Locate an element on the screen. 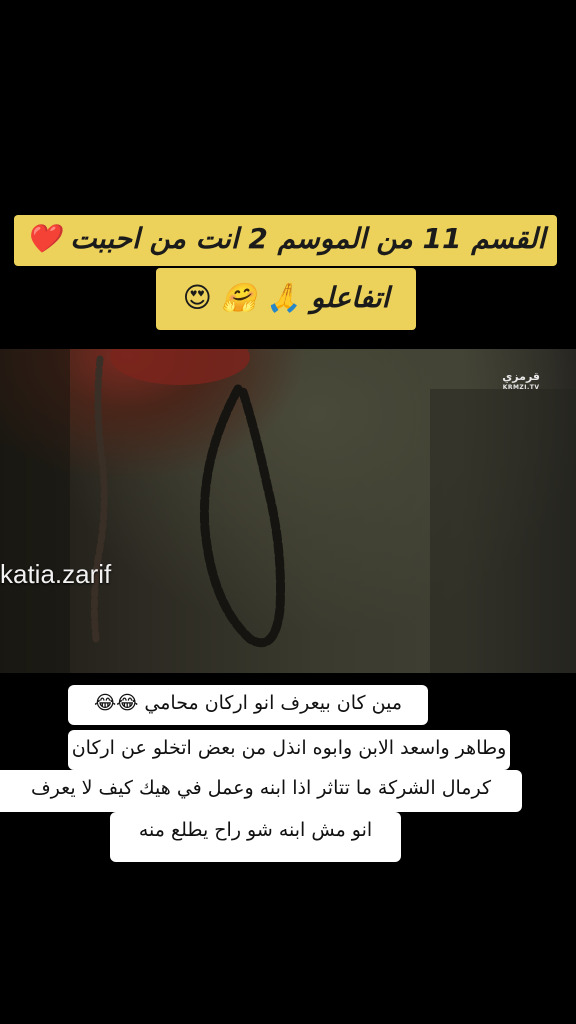 Image resolution: width=576 pixels, height=1024 pixels. channel-logo-subtext: KRMZI.TV is located at coordinates (521, 387).